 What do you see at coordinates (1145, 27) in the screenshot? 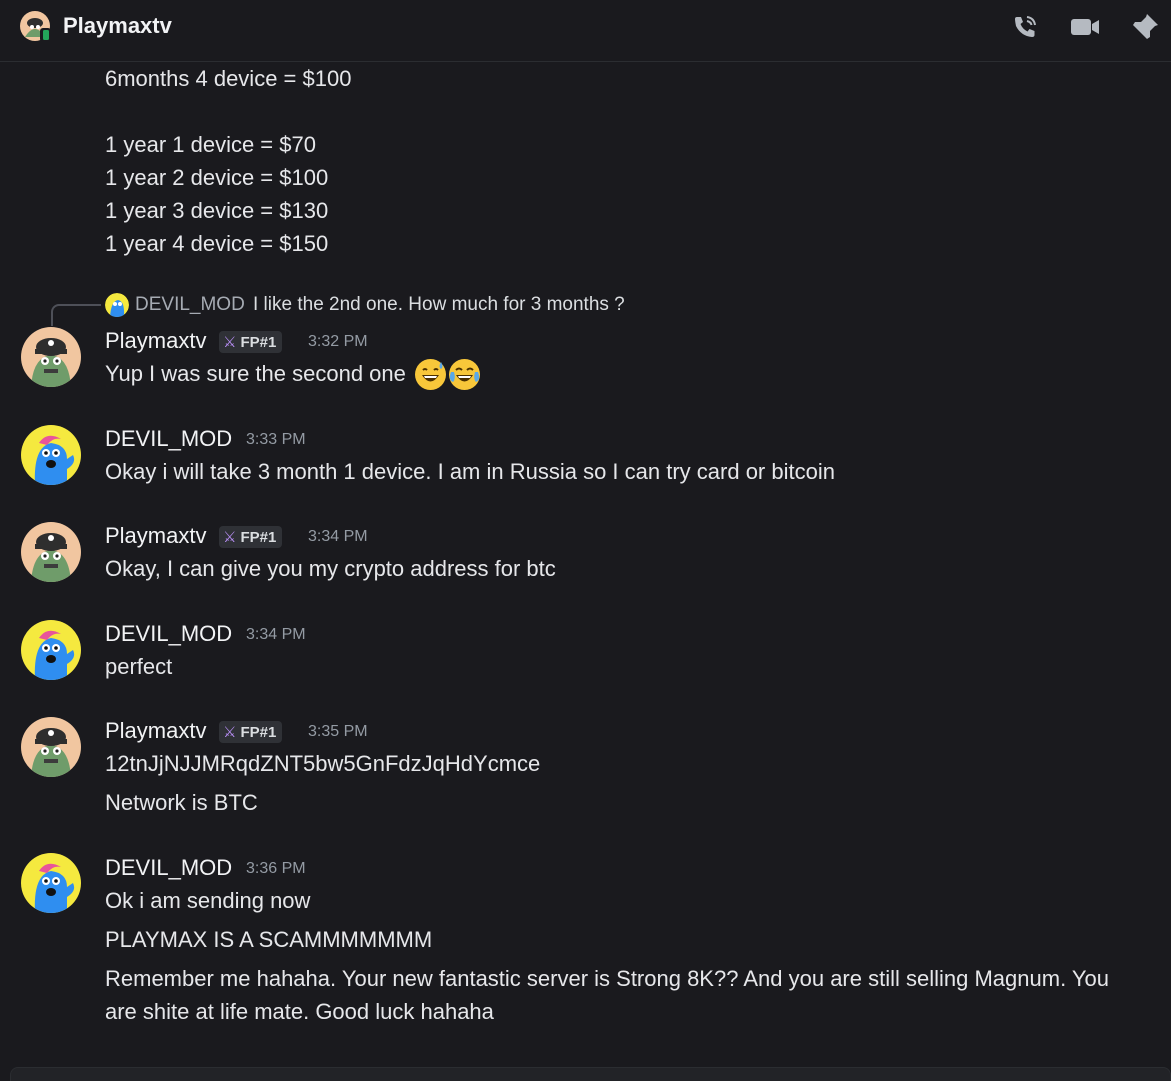
I see `pin-icon` at bounding box center [1145, 27].